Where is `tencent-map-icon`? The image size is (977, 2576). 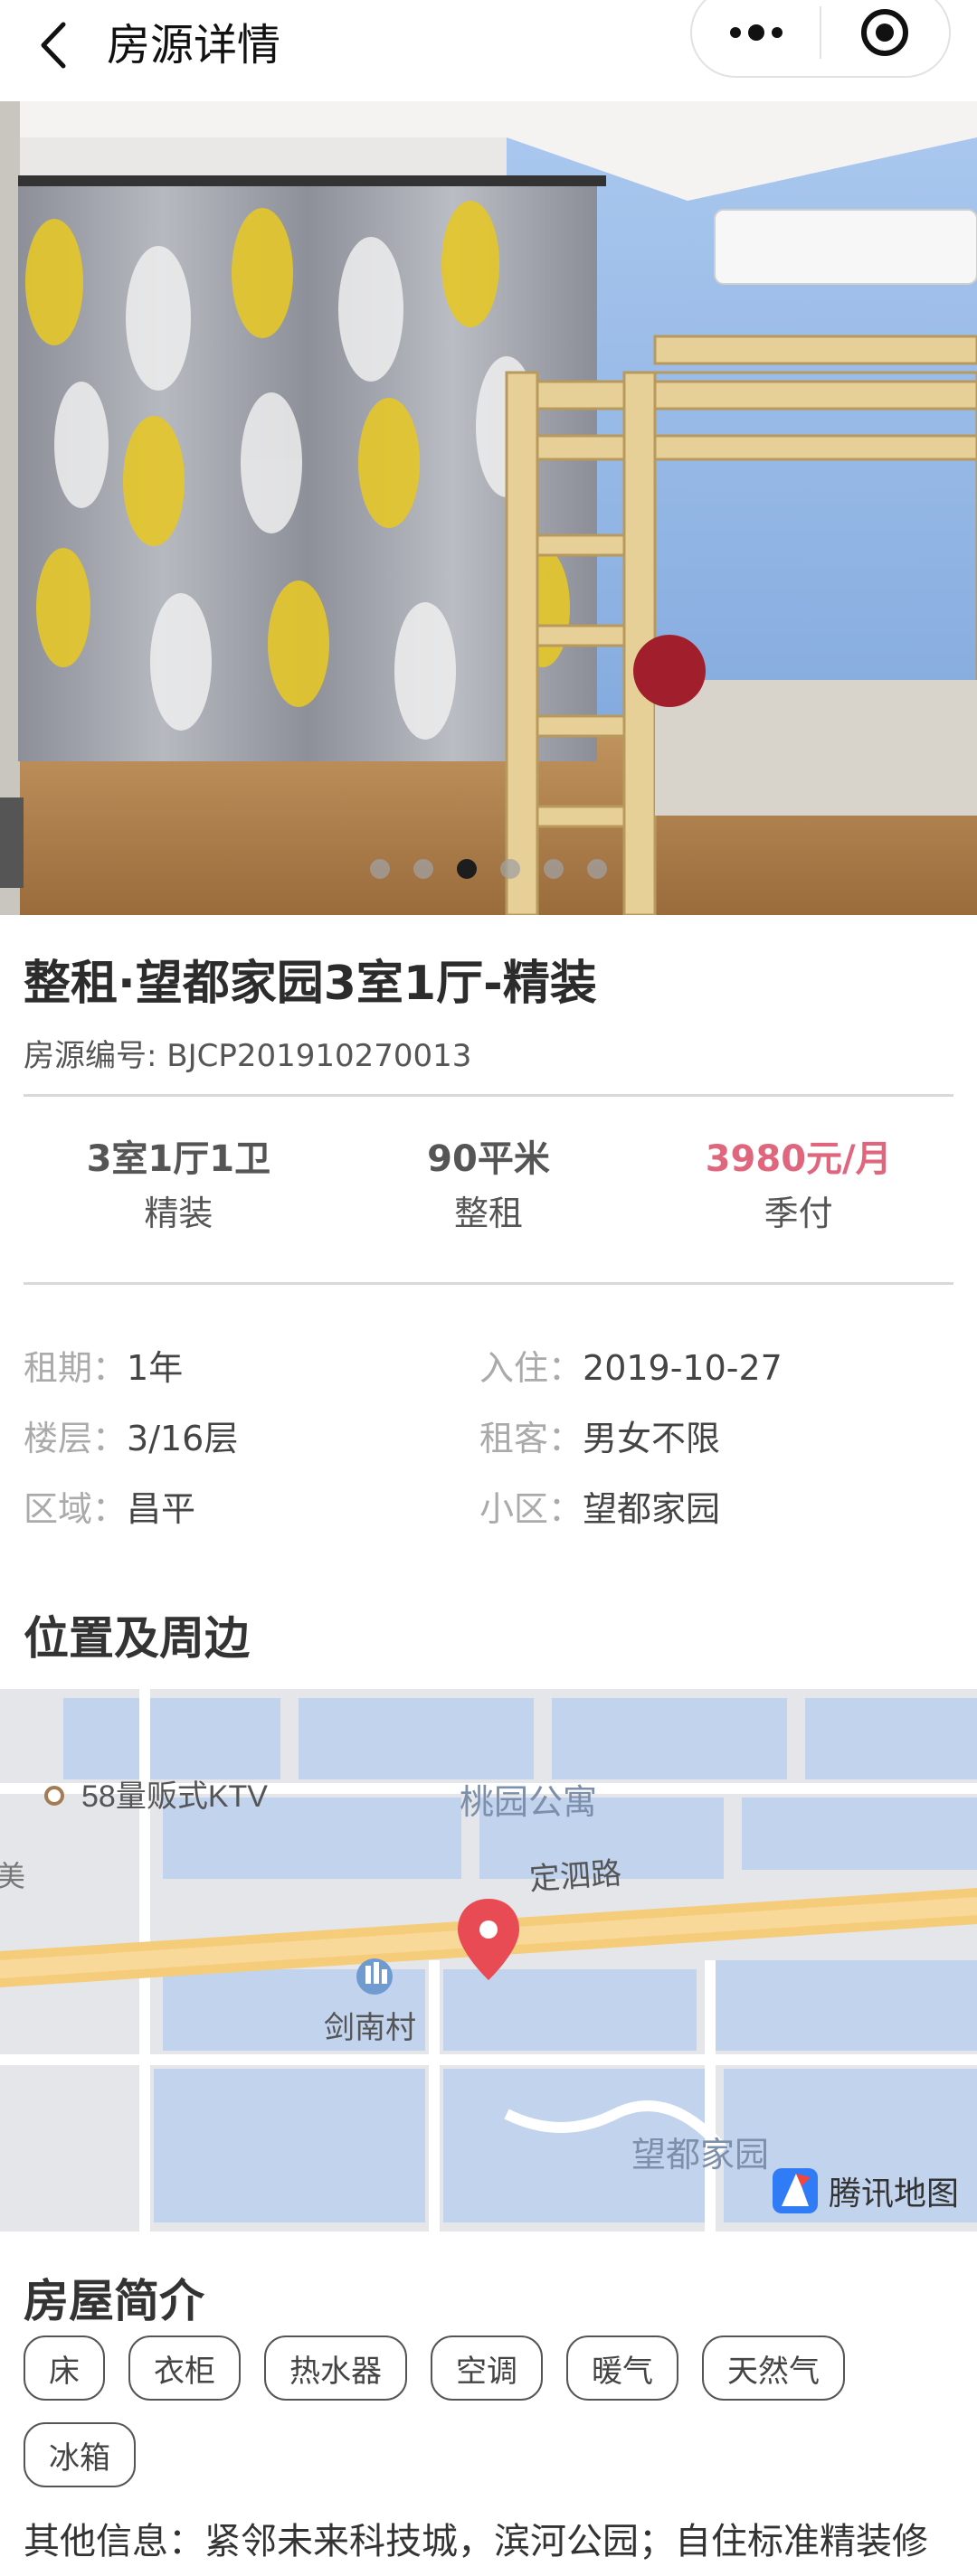
tencent-map-icon is located at coordinates (795, 2190).